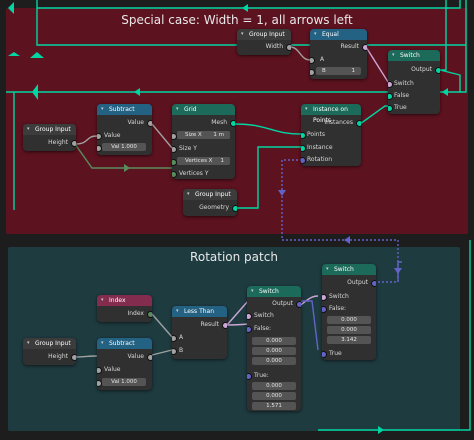  What do you see at coordinates (203, 161) in the screenshot?
I see `vertices-x-field: Vertices X 1` at bounding box center [203, 161].